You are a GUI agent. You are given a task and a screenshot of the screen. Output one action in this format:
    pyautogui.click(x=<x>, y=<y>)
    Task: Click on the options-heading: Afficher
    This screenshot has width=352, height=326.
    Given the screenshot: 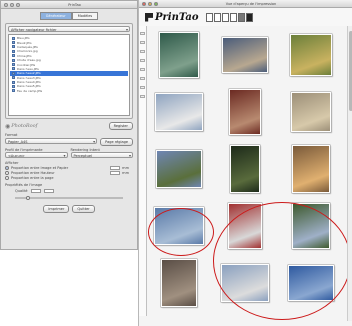 What is the action you would take?
    pyautogui.click(x=12, y=163)
    